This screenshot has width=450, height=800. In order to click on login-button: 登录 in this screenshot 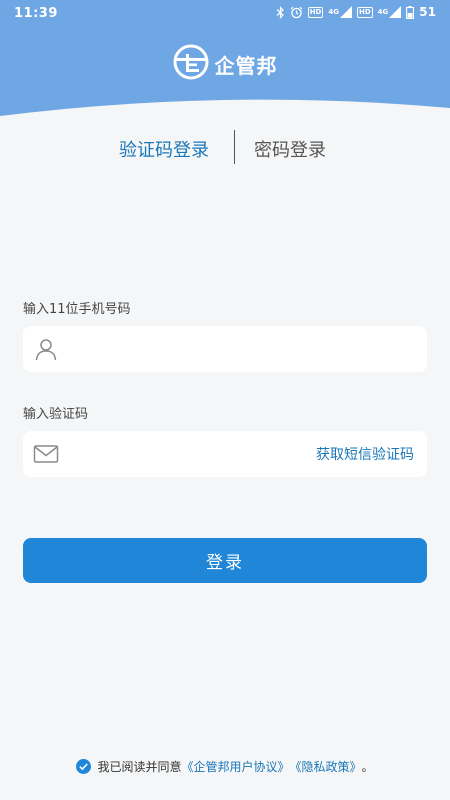, I will do `click(225, 560)`.